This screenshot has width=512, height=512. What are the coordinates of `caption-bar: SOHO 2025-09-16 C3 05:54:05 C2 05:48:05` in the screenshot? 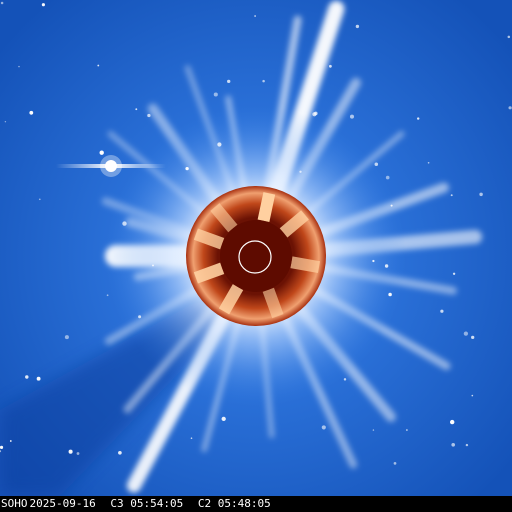 It's located at (256, 504).